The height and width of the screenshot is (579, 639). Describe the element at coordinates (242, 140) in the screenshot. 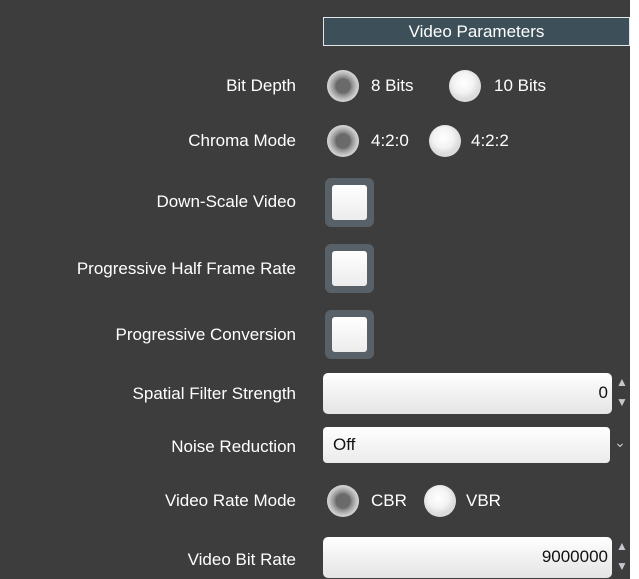

I see `chroma-mode-label: Chroma Mode` at that location.